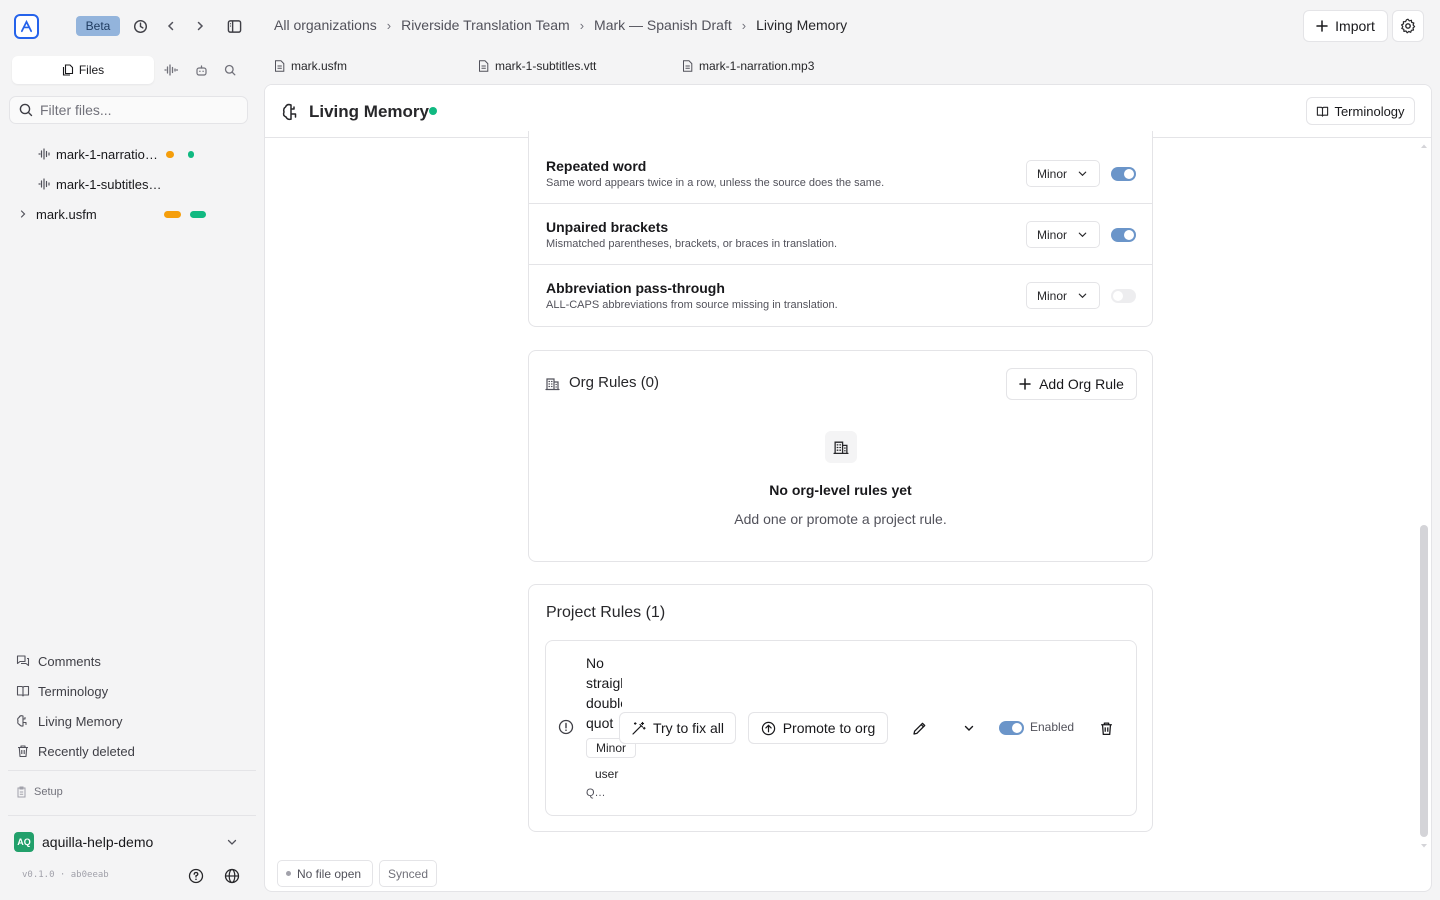 This screenshot has width=1440, height=900. I want to click on nav-living-memory: Living Memory, so click(69, 721).